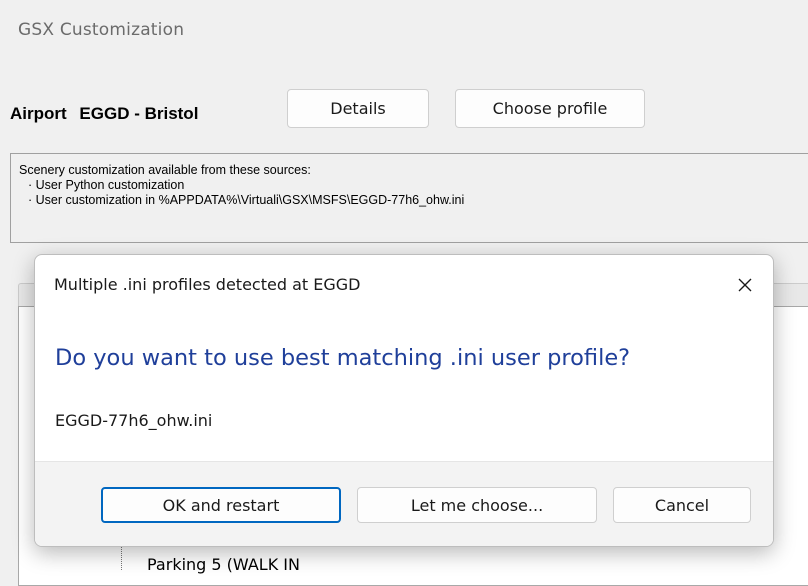 This screenshot has width=808, height=586. I want to click on close-icon-glyph, so click(745, 285).